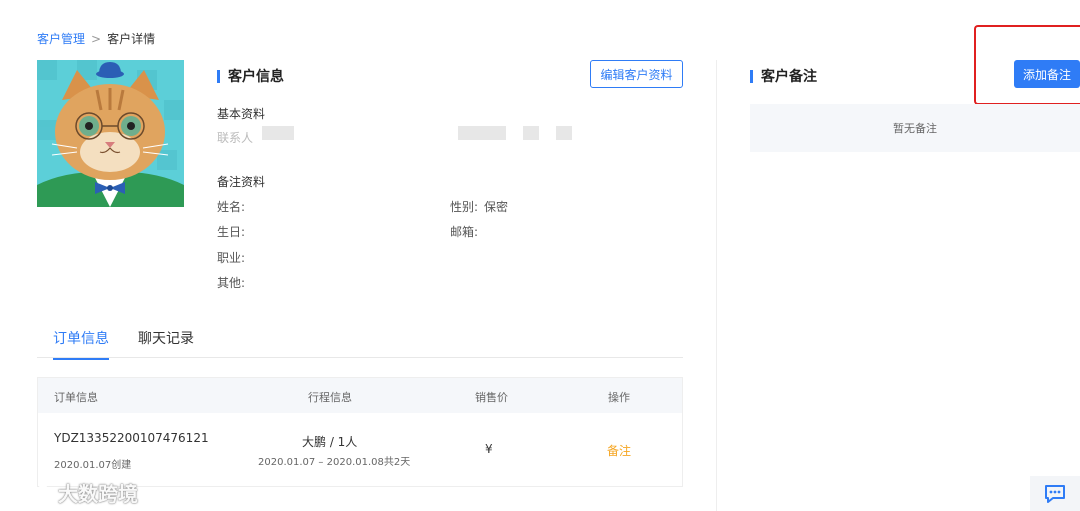 The image size is (1080, 511). I want to click on watermark: 大数跨境, so click(73, 492).